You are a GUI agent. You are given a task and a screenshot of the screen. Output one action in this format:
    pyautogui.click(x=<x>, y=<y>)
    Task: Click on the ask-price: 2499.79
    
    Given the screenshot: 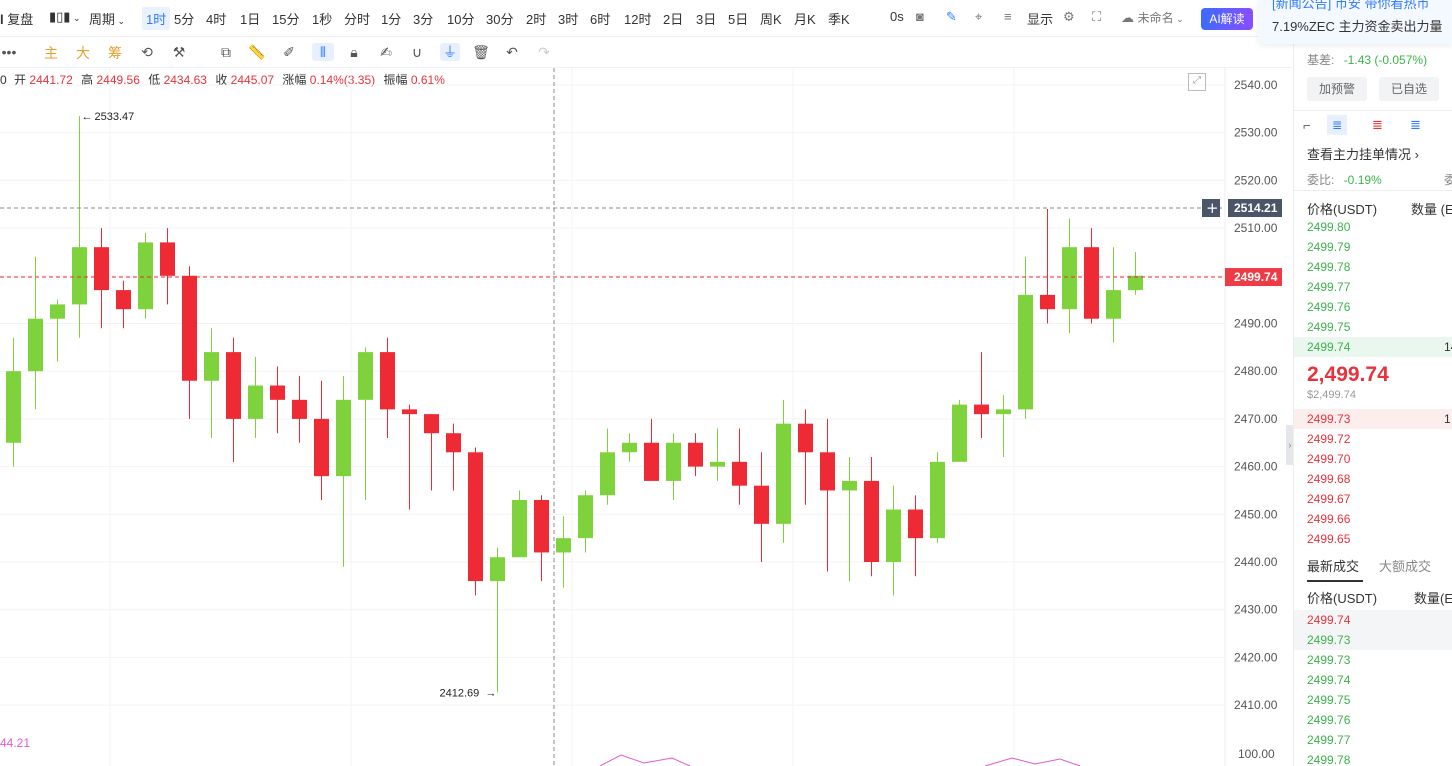 What is the action you would take?
    pyautogui.click(x=1328, y=247)
    